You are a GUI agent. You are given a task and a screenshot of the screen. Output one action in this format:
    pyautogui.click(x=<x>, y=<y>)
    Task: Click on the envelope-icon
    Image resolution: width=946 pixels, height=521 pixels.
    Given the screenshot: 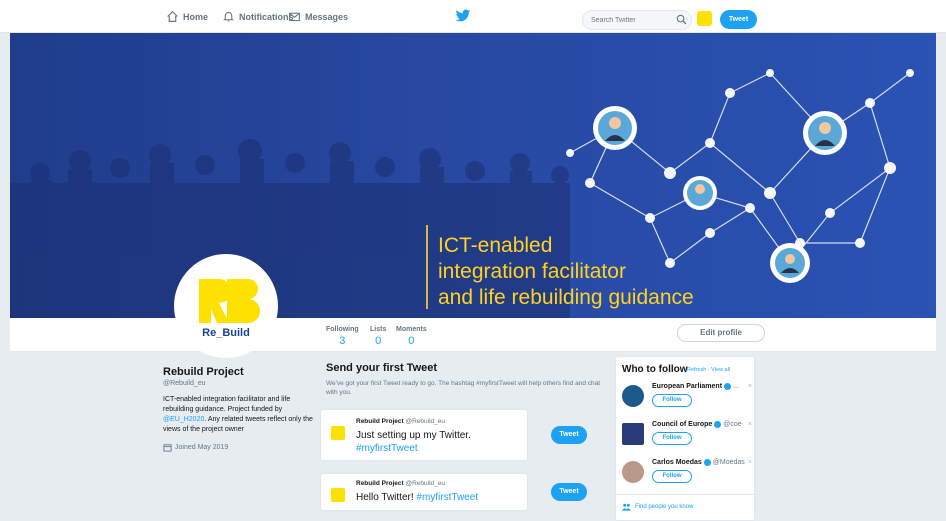 What is the action you would take?
    pyautogui.click(x=294, y=17)
    